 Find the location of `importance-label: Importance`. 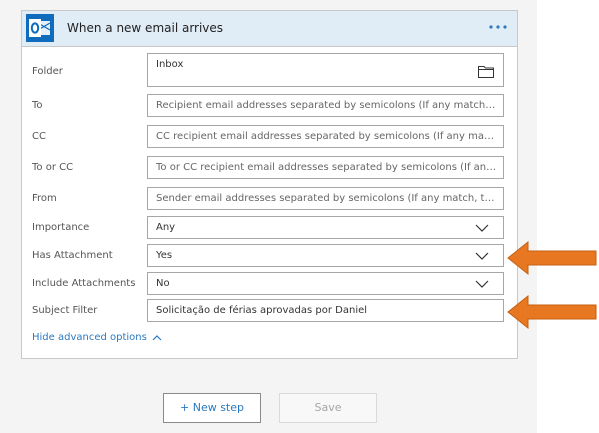

importance-label: Importance is located at coordinates (61, 227).